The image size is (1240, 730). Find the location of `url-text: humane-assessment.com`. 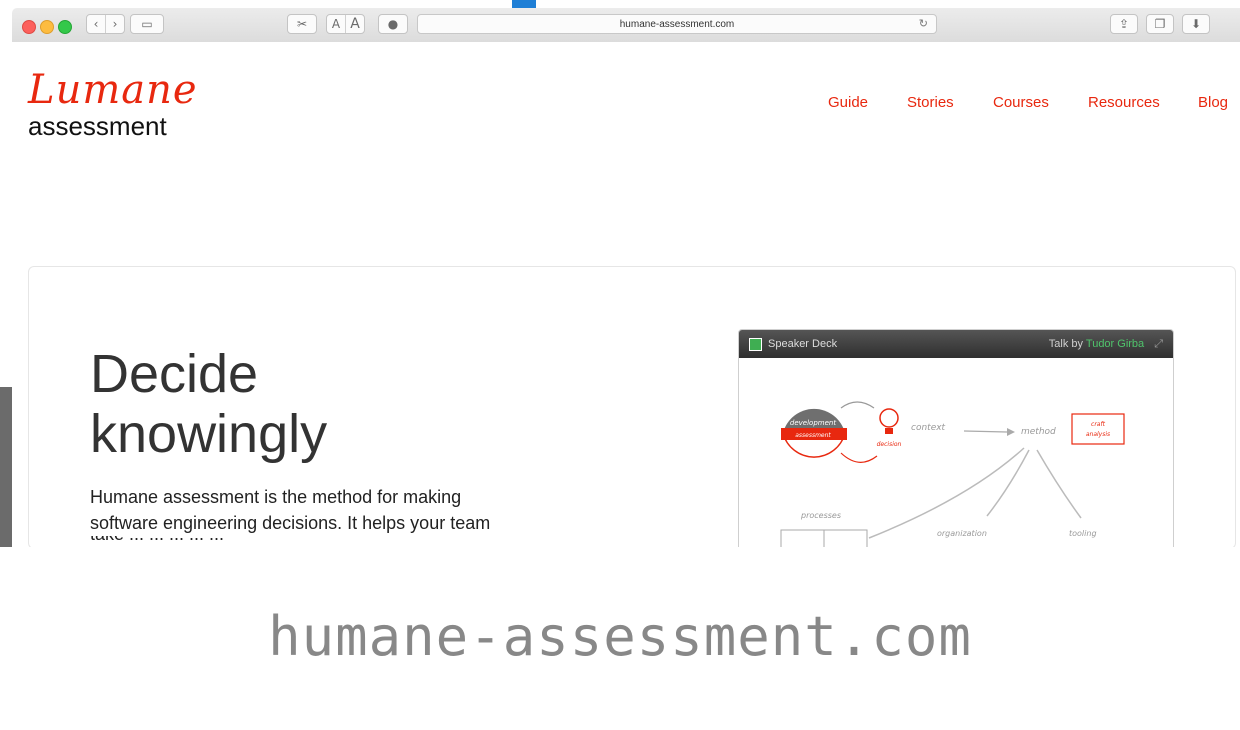

url-text: humane-assessment.com is located at coordinates (677, 24).